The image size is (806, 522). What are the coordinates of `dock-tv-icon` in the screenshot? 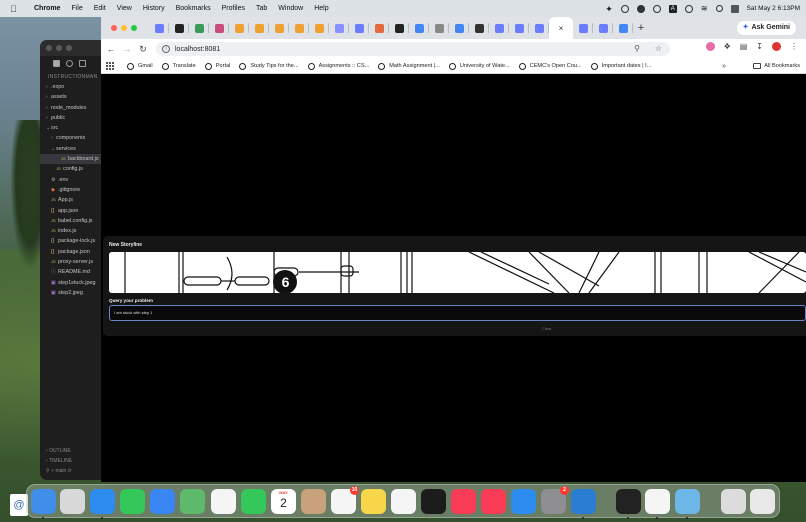 It's located at (433, 501).